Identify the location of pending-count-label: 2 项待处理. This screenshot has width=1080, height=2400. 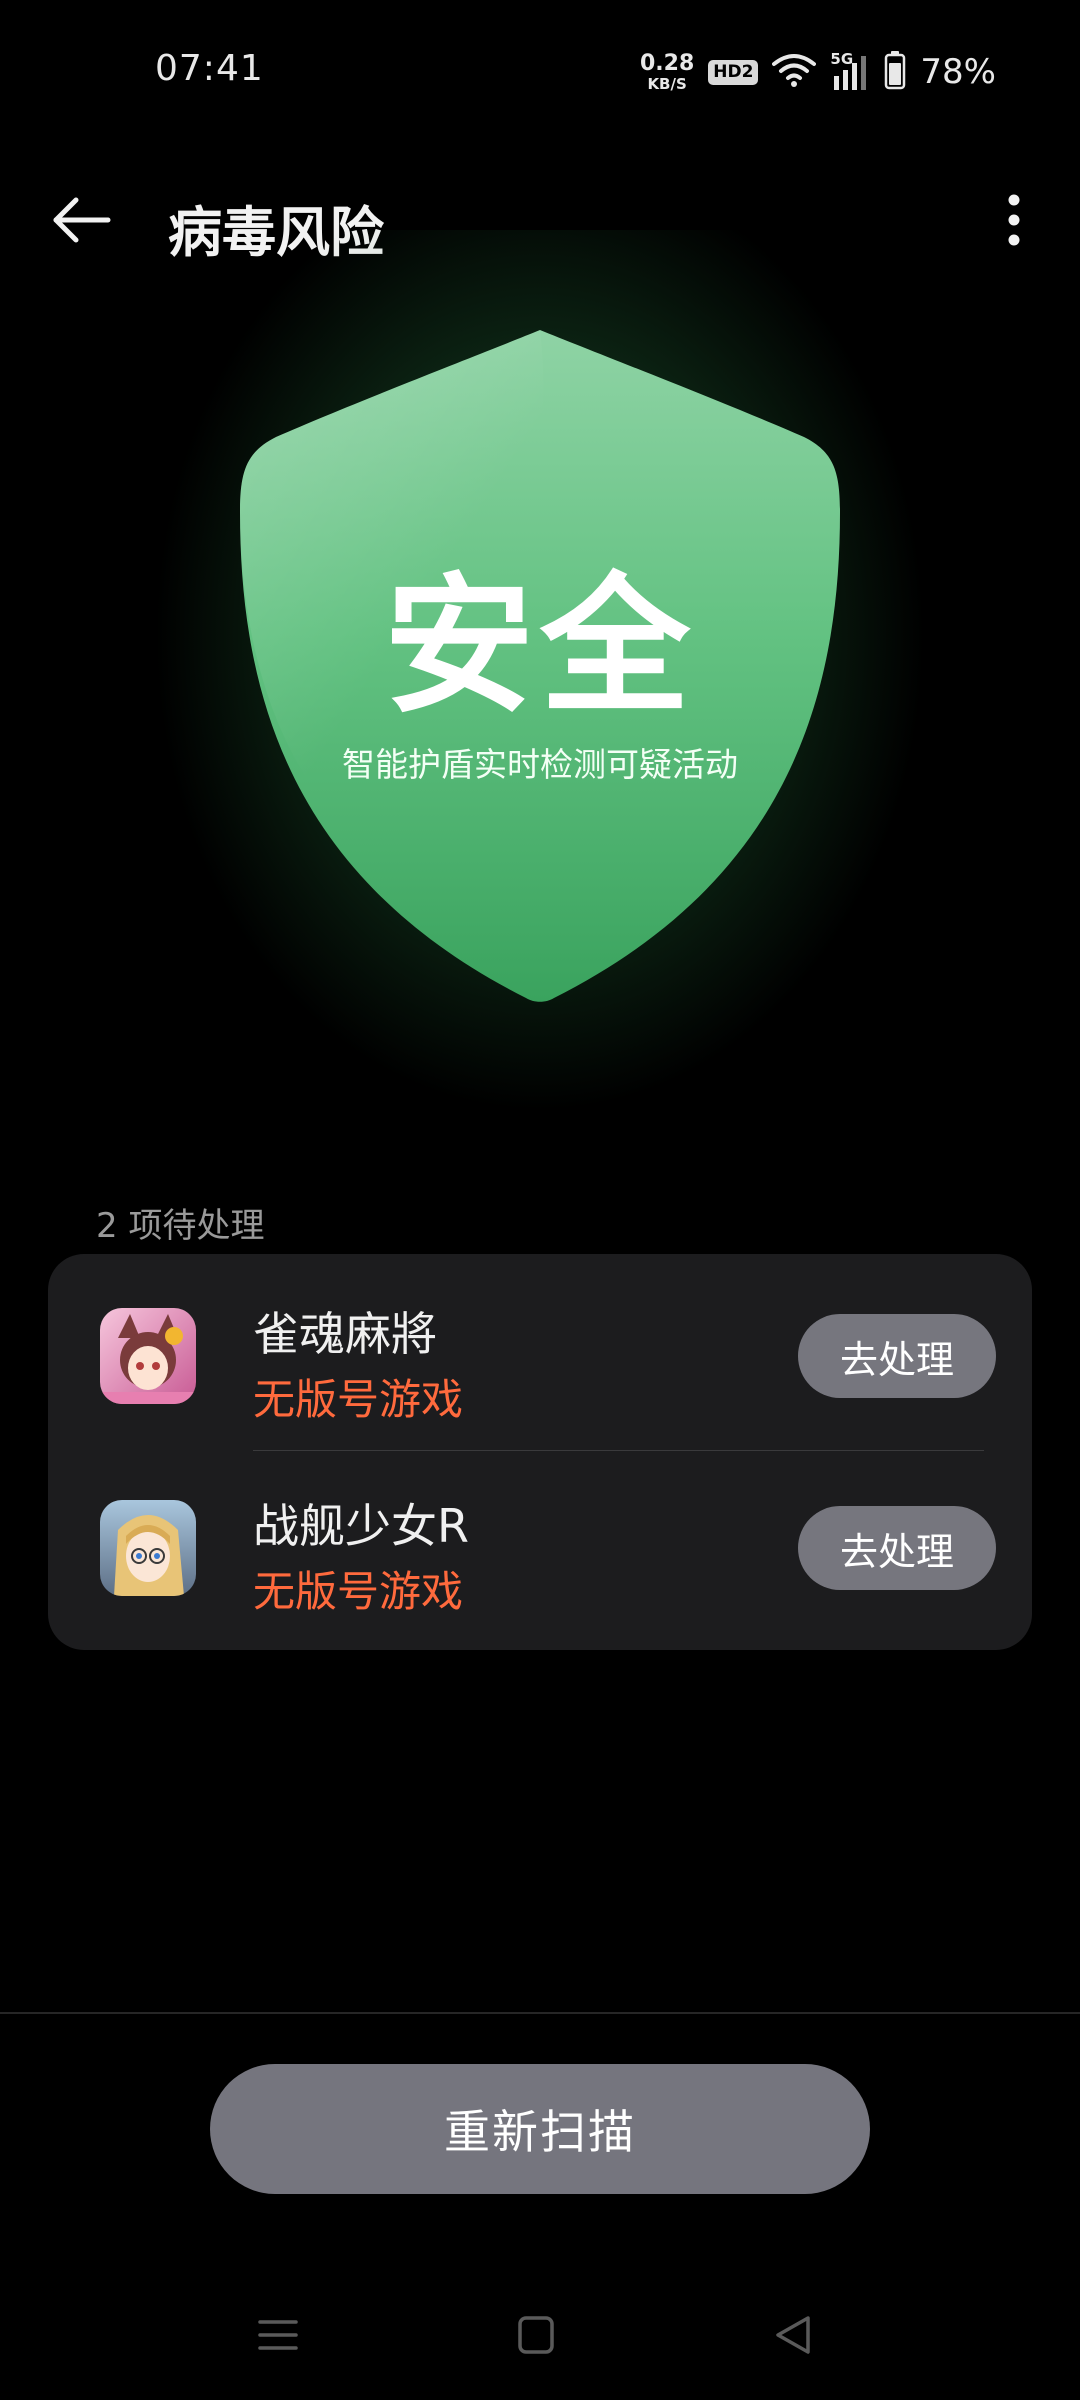
(180, 1226).